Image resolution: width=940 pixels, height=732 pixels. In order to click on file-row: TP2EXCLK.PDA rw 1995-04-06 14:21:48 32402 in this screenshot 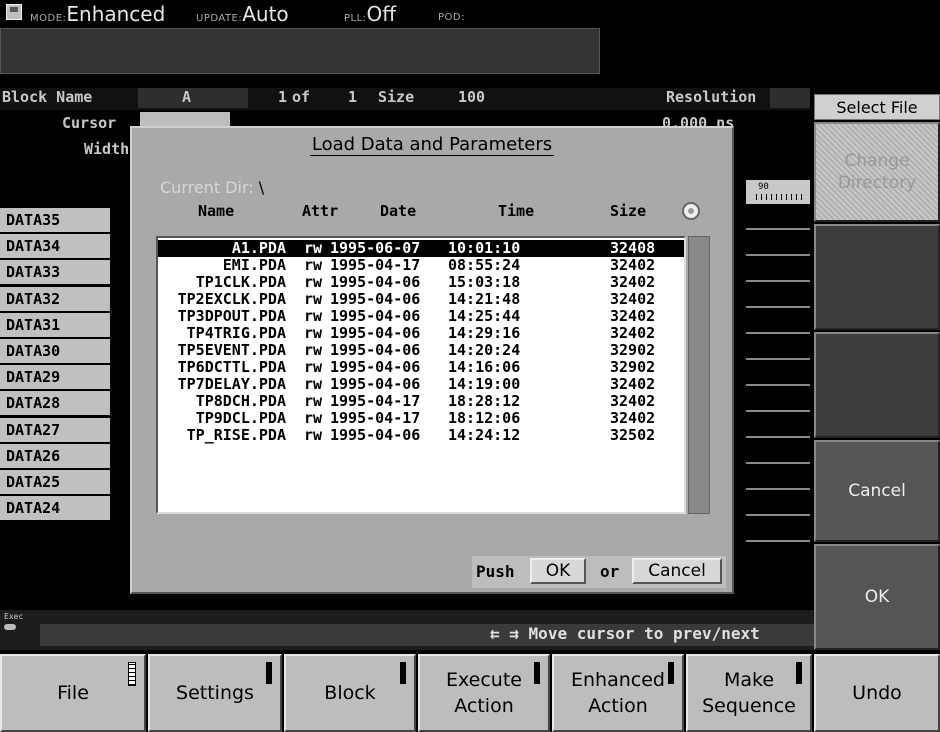, I will do `click(421, 299)`.